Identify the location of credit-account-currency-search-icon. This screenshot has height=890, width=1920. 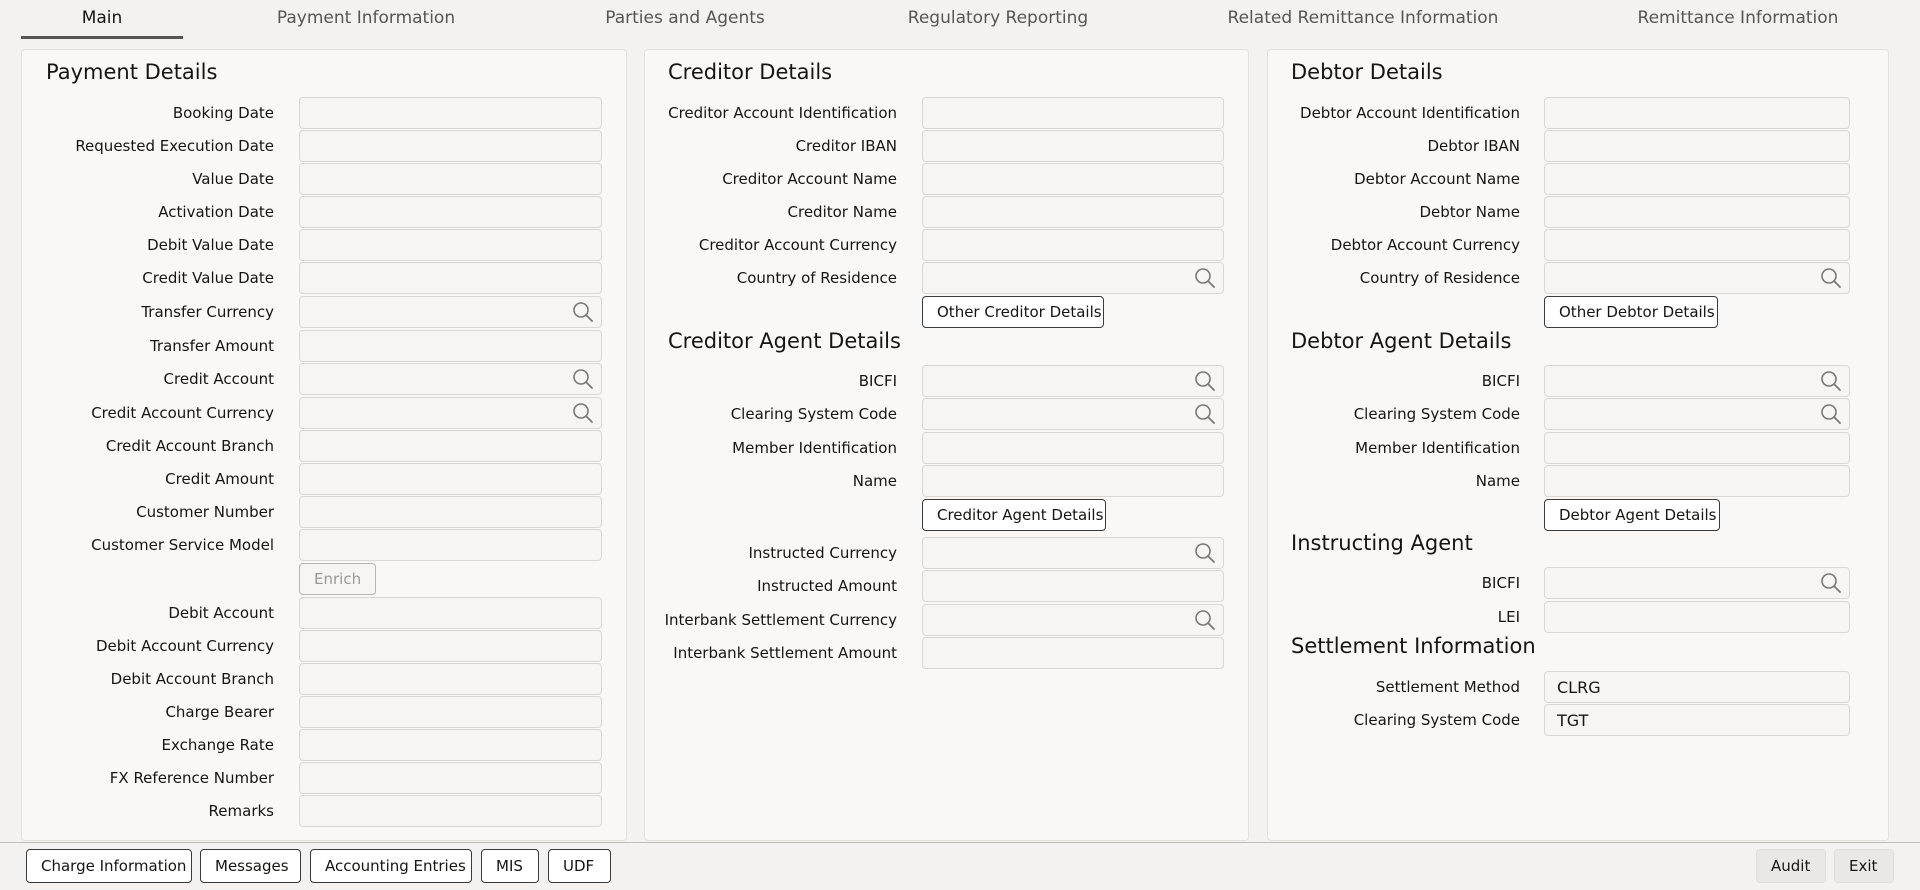
(583, 413).